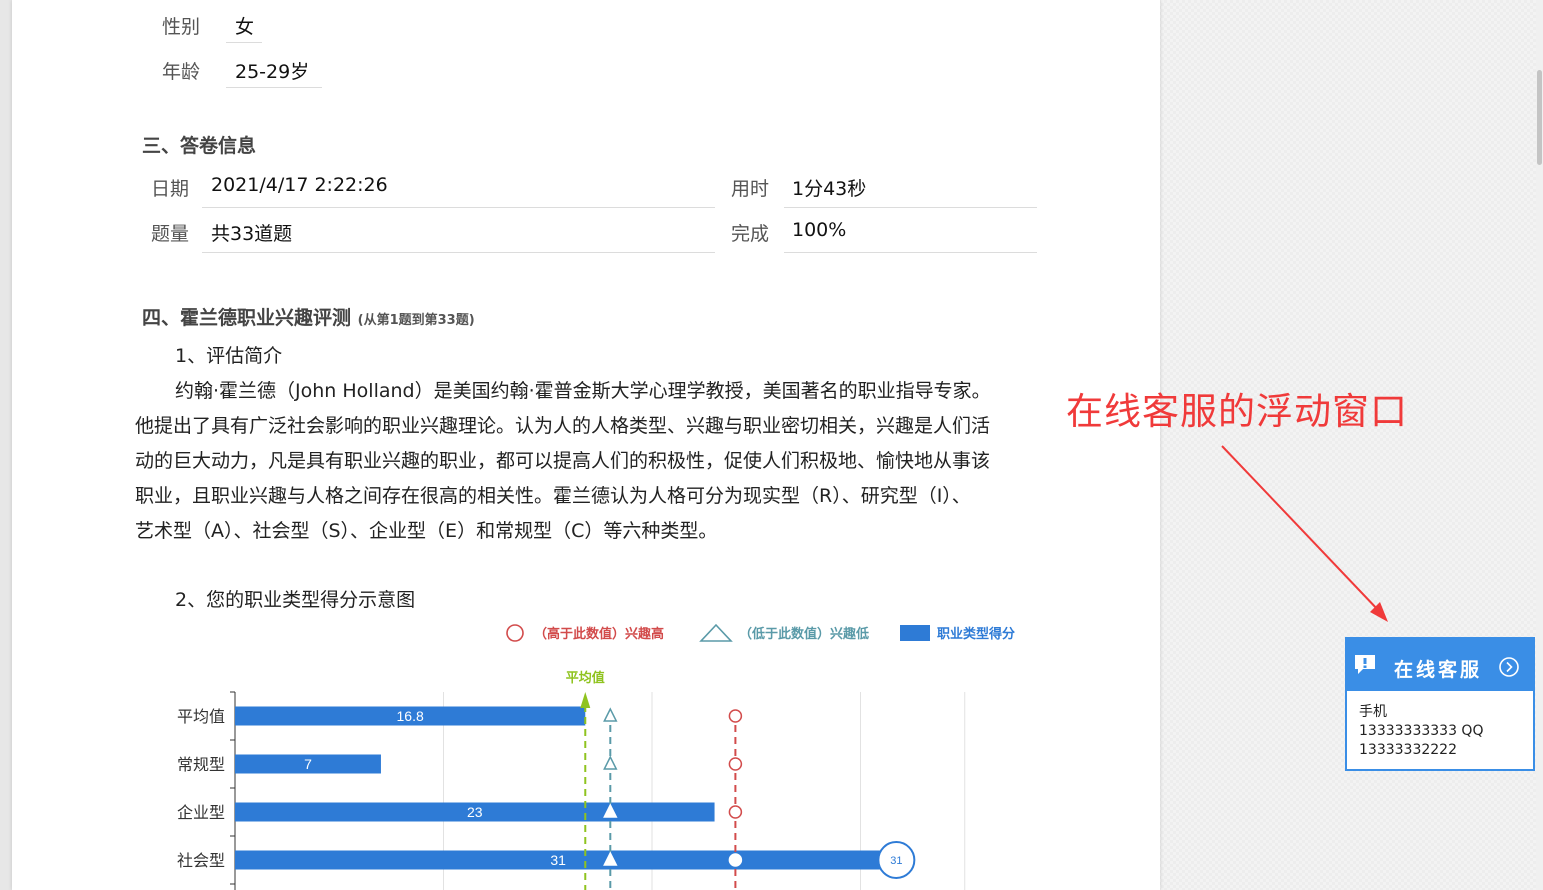 This screenshot has height=890, width=1543. What do you see at coordinates (308, 764) in the screenshot?
I see `bar-value-label: 7` at bounding box center [308, 764].